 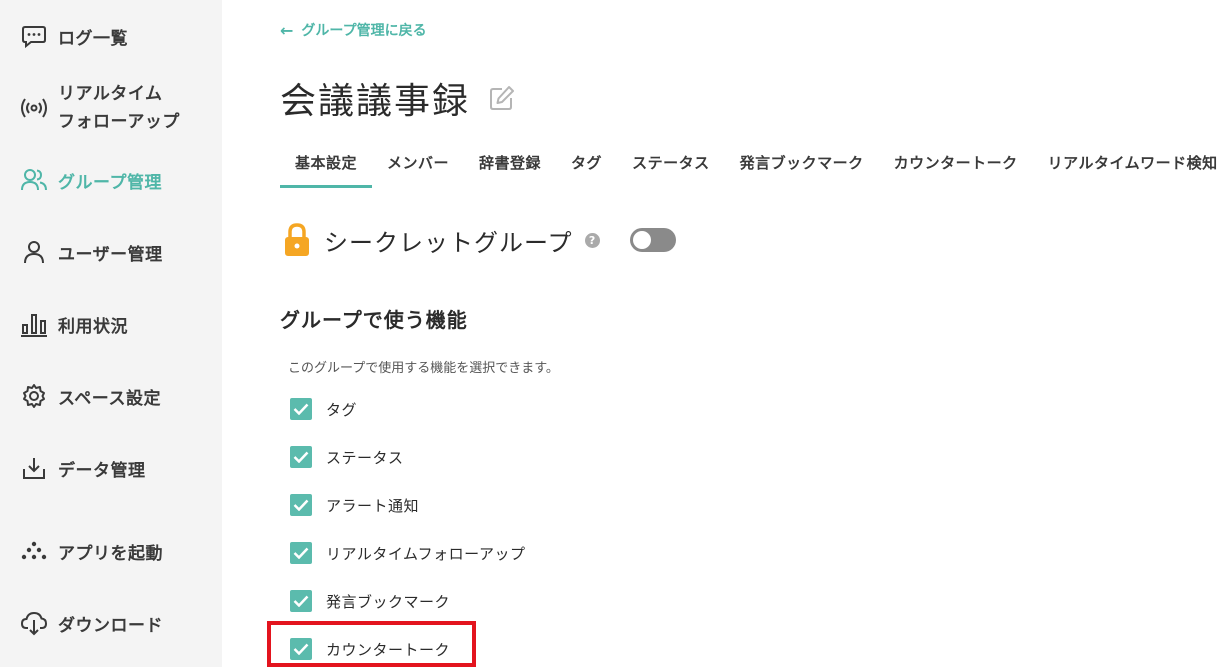 I want to click on feature-checkbox-realtime-followup: リアルタイムフォローアップ, so click(x=408, y=553).